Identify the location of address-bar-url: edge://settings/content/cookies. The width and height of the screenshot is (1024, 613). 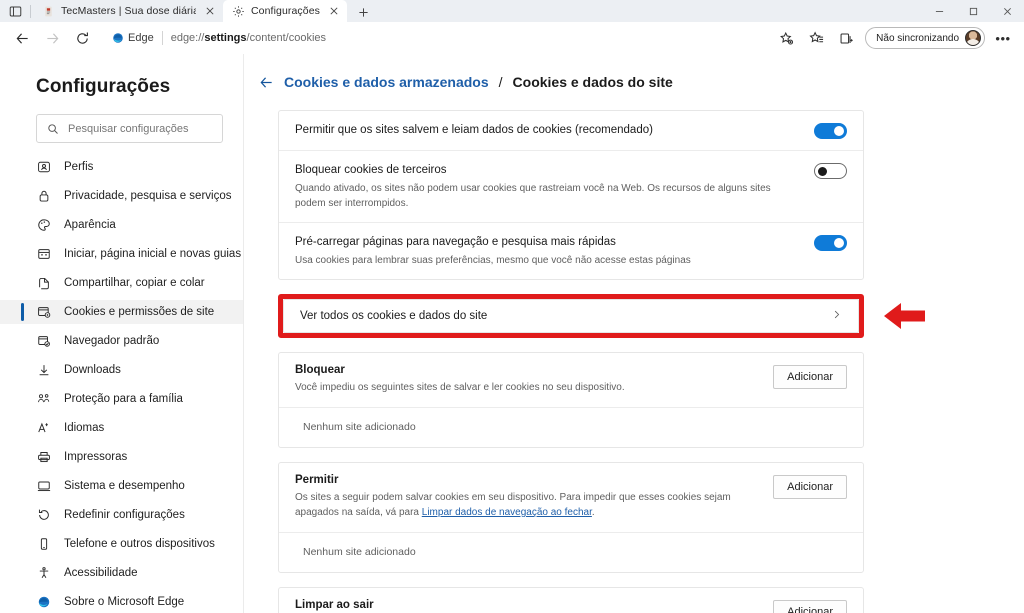
(248, 38).